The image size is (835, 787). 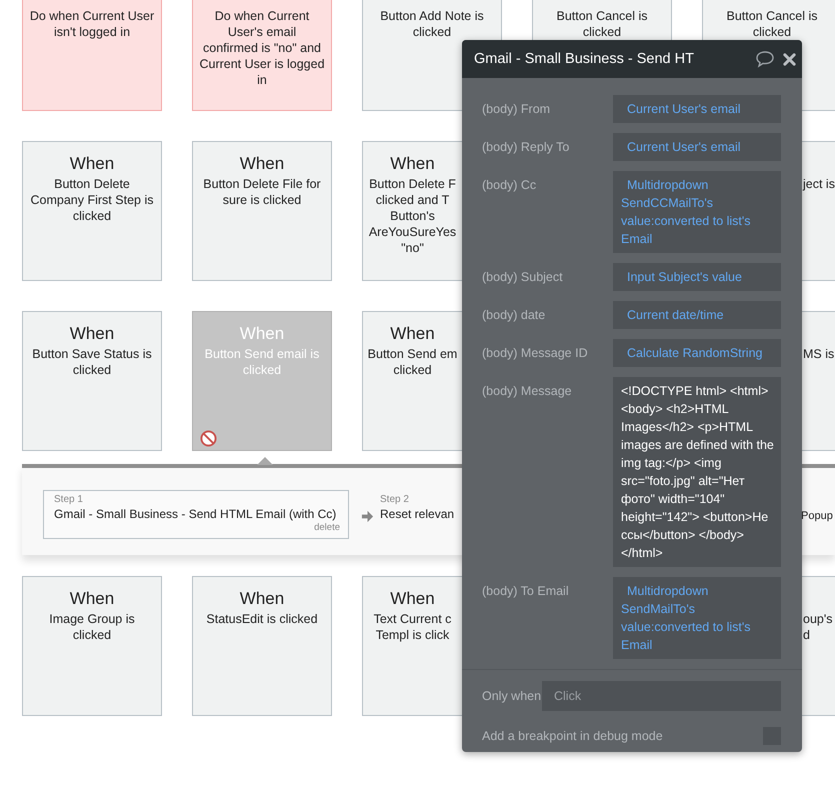 I want to click on field-label: (body) Reply To, so click(x=526, y=147).